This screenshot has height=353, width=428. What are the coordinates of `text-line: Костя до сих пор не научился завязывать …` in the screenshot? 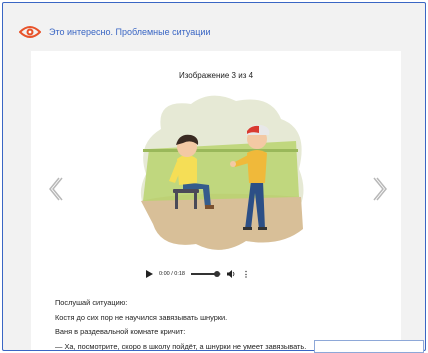 It's located at (141, 317).